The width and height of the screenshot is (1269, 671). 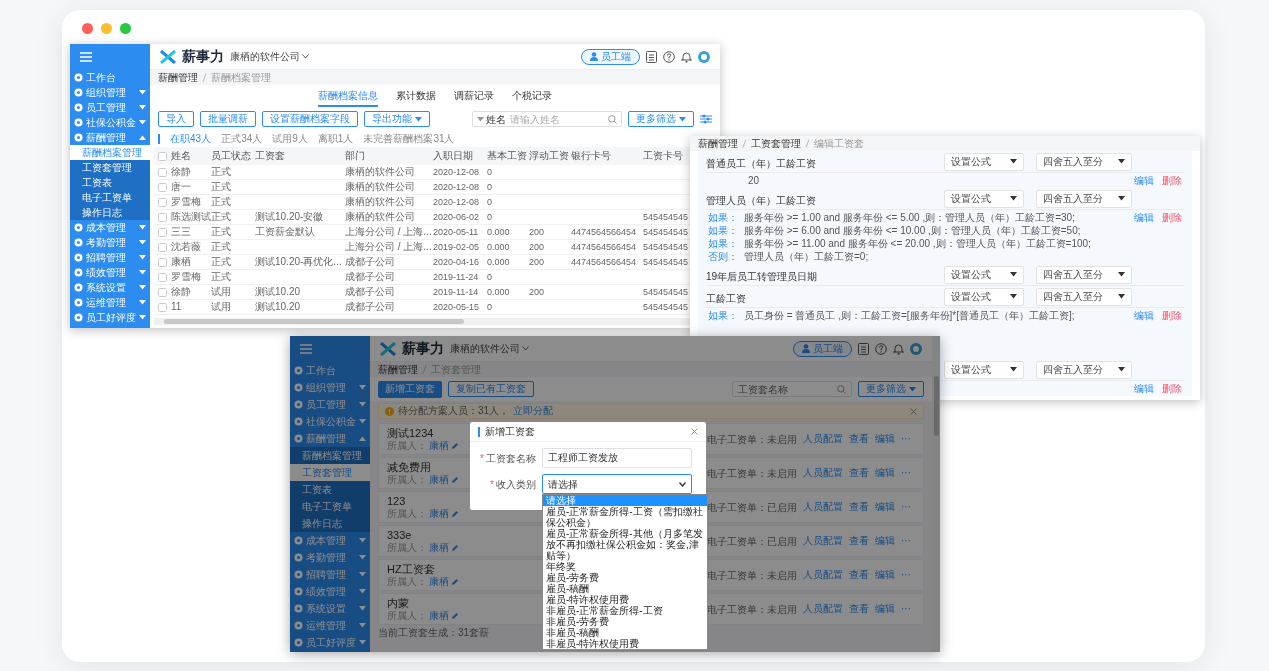 What do you see at coordinates (881, 348) in the screenshot?
I see `help-icon` at bounding box center [881, 348].